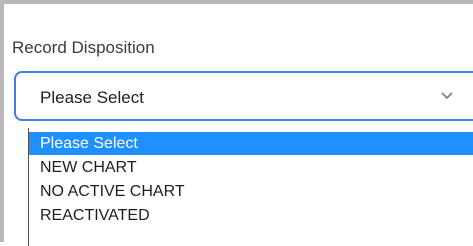  What do you see at coordinates (83, 47) in the screenshot?
I see `record-disposition-label: Record Disposition` at bounding box center [83, 47].